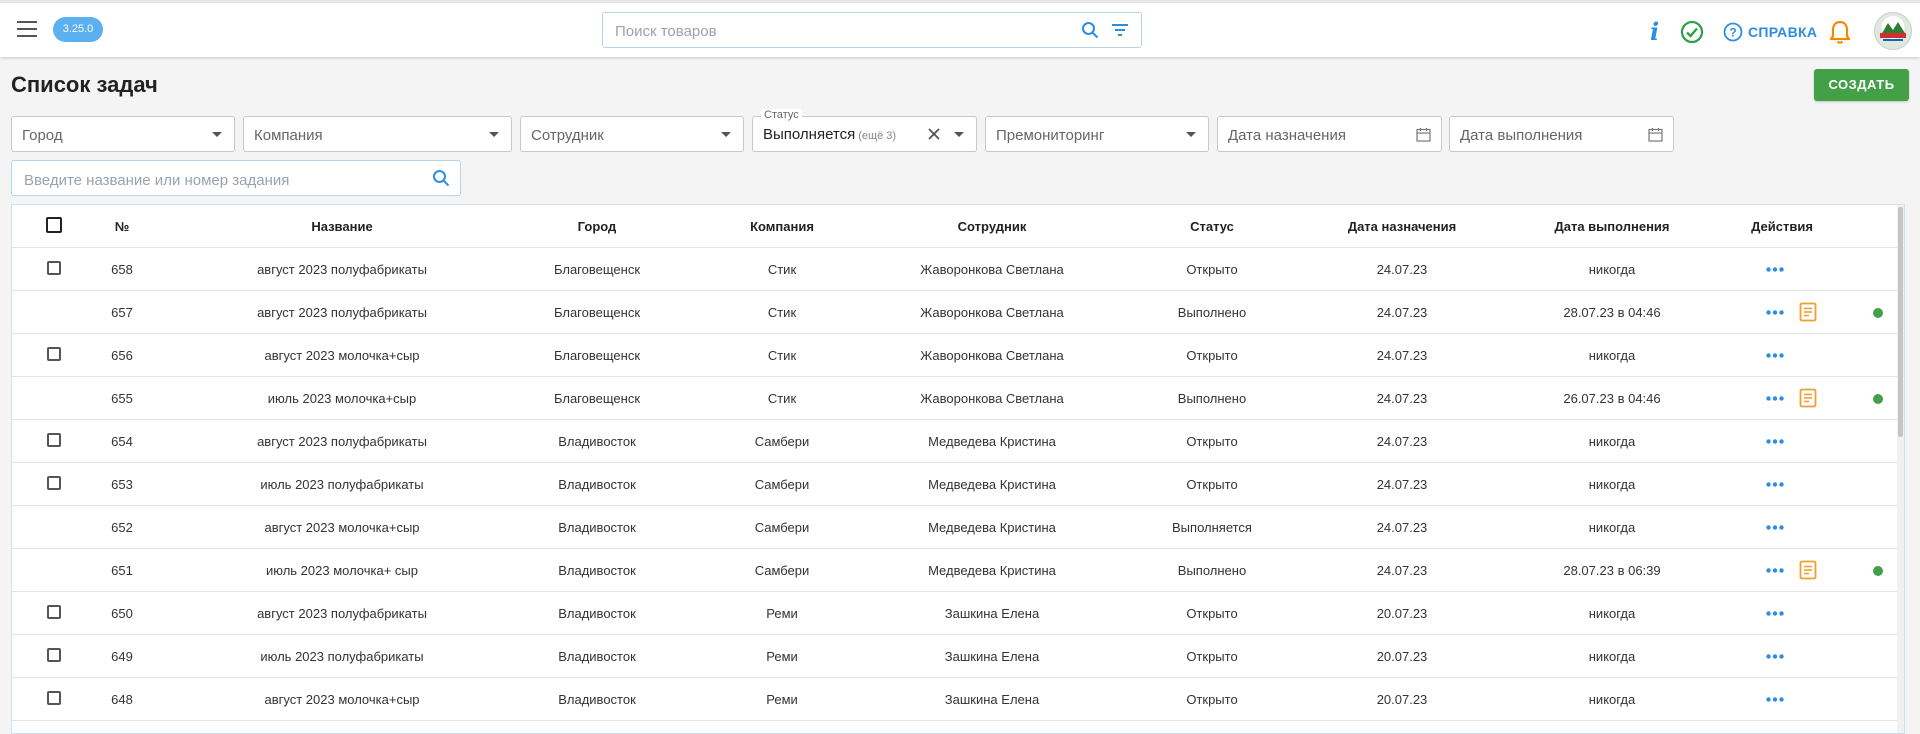 Image resolution: width=1920 pixels, height=734 pixels. What do you see at coordinates (342, 226) in the screenshot?
I see `header-name: Название` at bounding box center [342, 226].